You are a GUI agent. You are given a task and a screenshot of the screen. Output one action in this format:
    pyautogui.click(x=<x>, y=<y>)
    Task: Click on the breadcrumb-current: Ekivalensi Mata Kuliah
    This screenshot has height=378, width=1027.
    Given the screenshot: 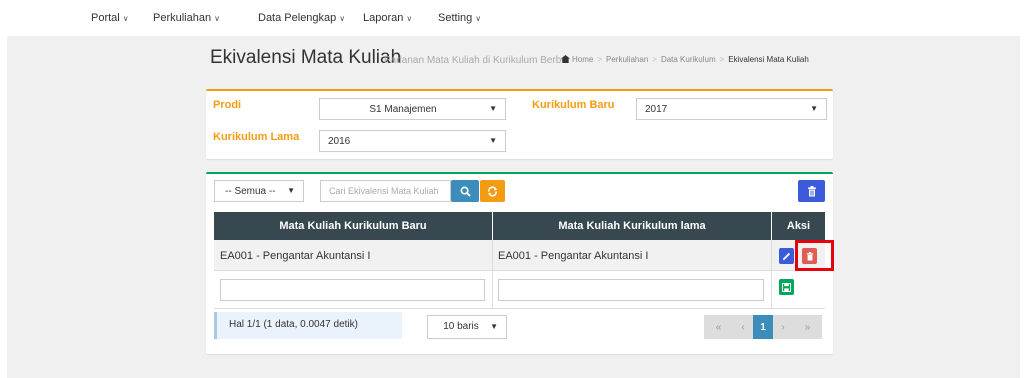 What is the action you would take?
    pyautogui.click(x=768, y=59)
    